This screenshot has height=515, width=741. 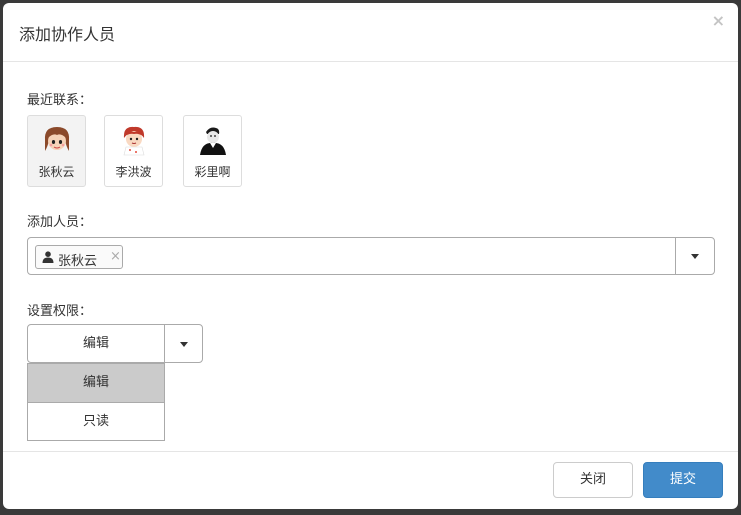 I want to click on permission-dropdown-toggle, so click(x=183, y=343).